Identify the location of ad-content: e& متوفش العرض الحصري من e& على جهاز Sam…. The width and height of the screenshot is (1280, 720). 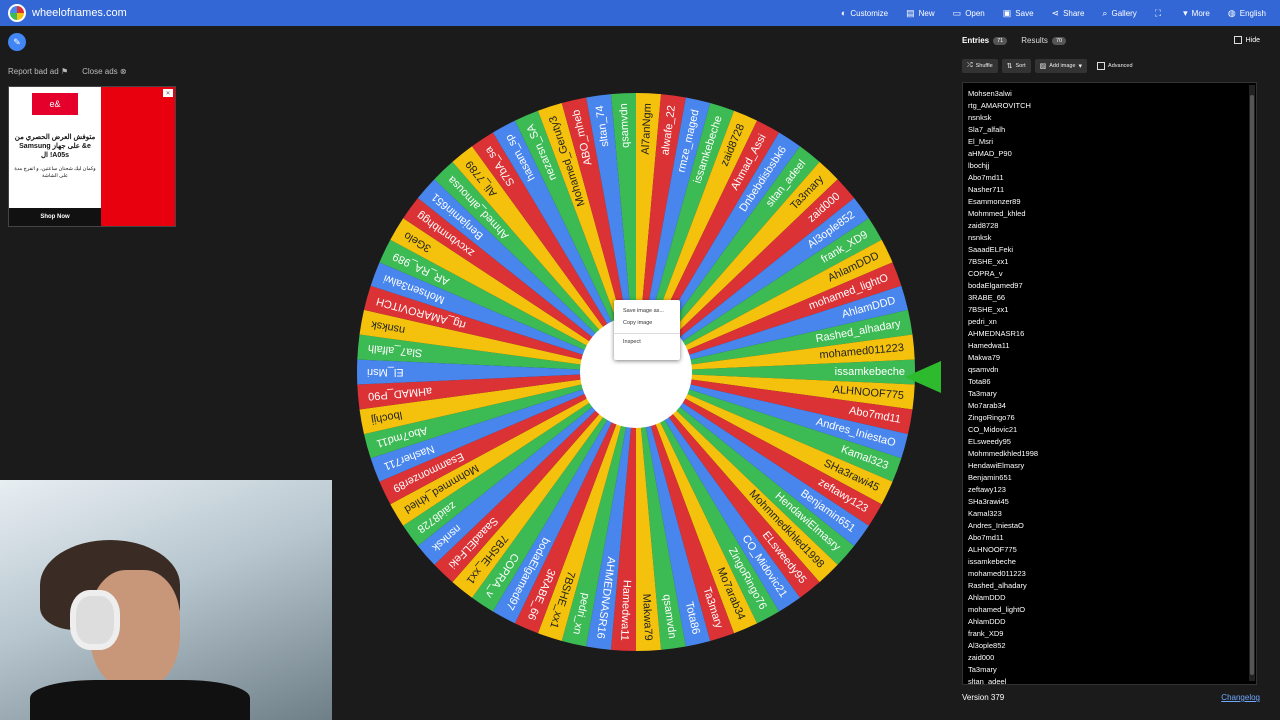
(55, 156).